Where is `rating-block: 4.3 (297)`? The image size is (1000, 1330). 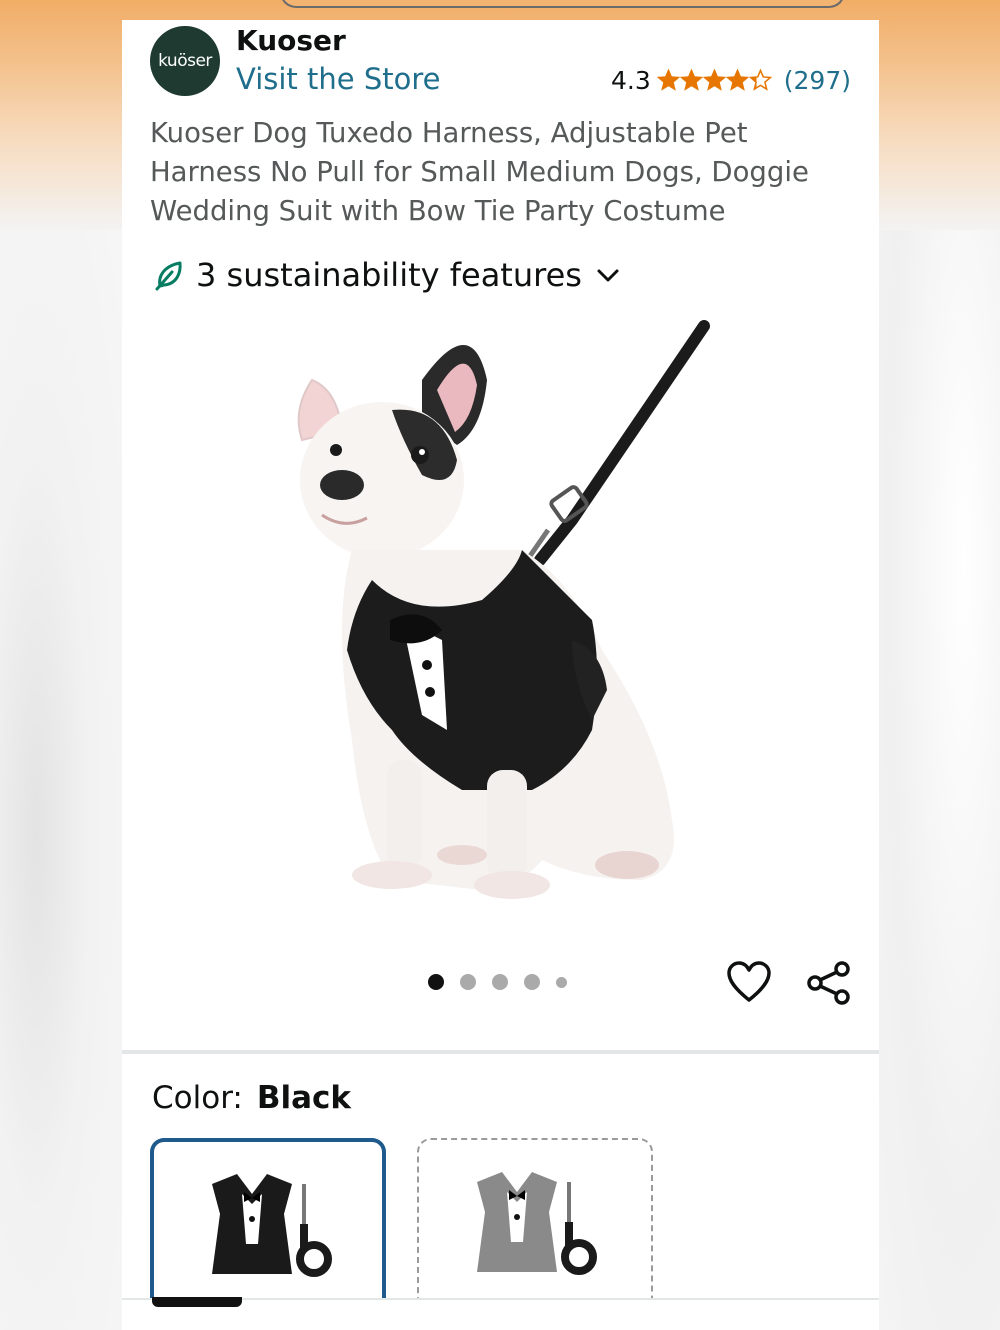
rating-block: 4.3 (297) is located at coordinates (731, 80).